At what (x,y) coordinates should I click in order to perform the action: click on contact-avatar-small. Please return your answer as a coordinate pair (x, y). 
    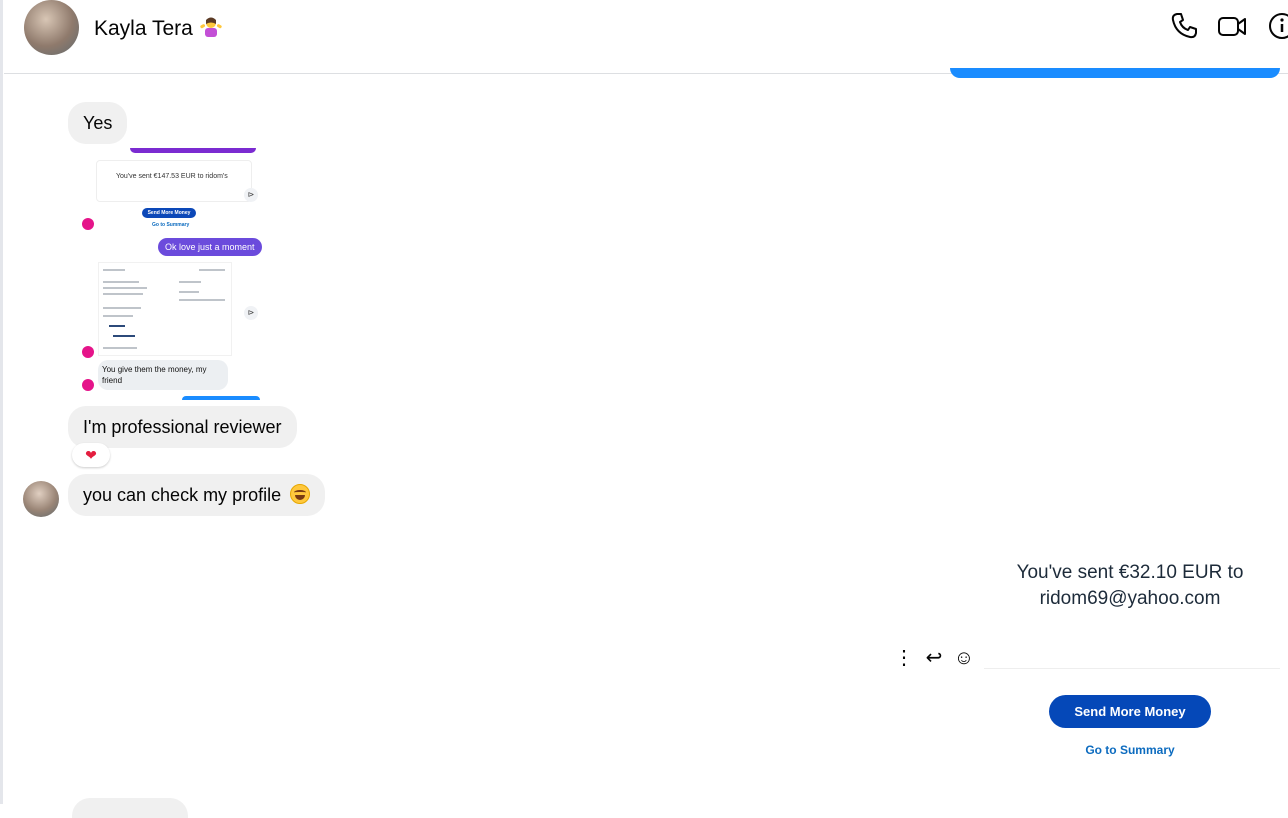
    Looking at the image, I should click on (41, 499).